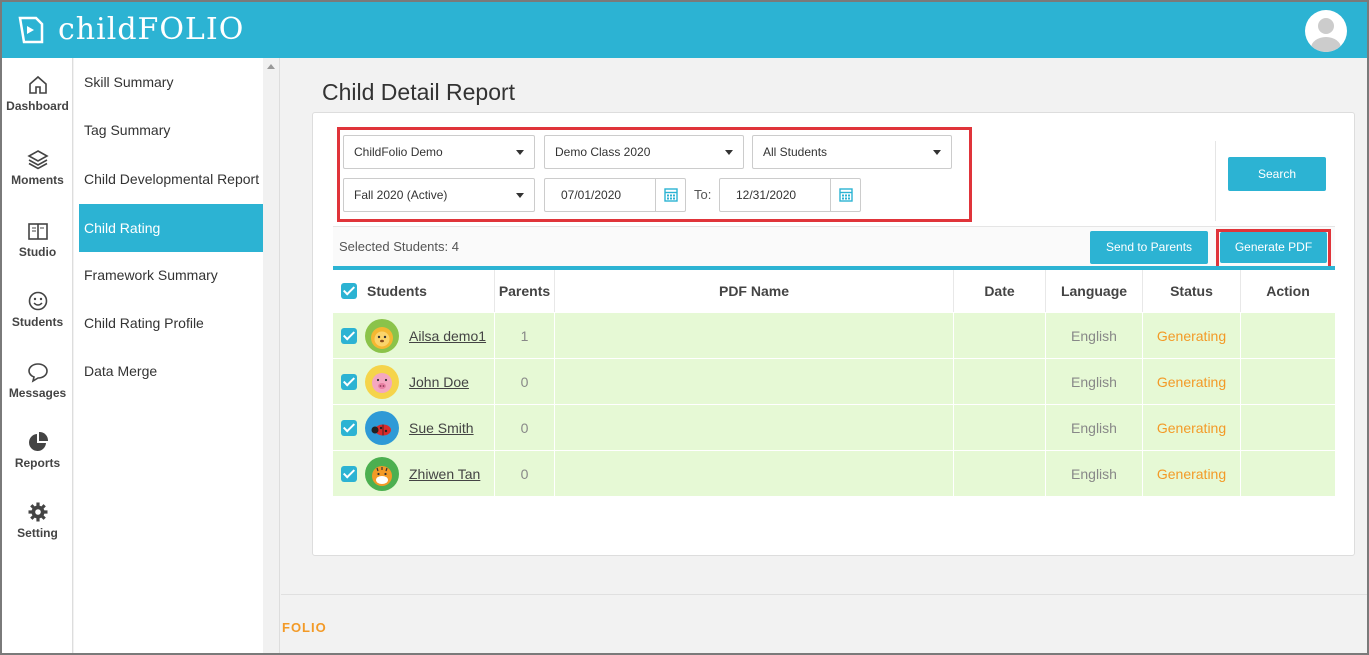 The image size is (1369, 655). Describe the element at coordinates (37, 167) in the screenshot. I see `nav-moments: Moments` at that location.